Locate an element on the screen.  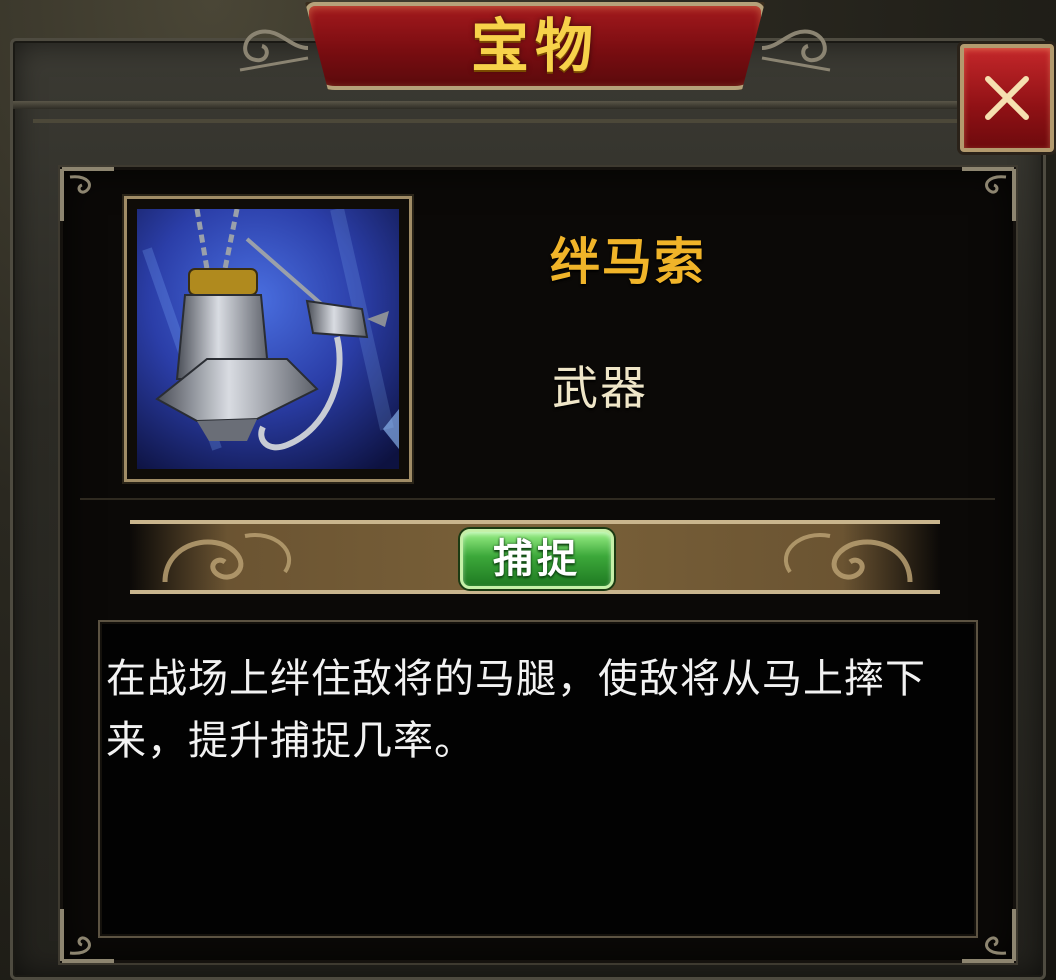
close-icon is located at coordinates (1007, 98).